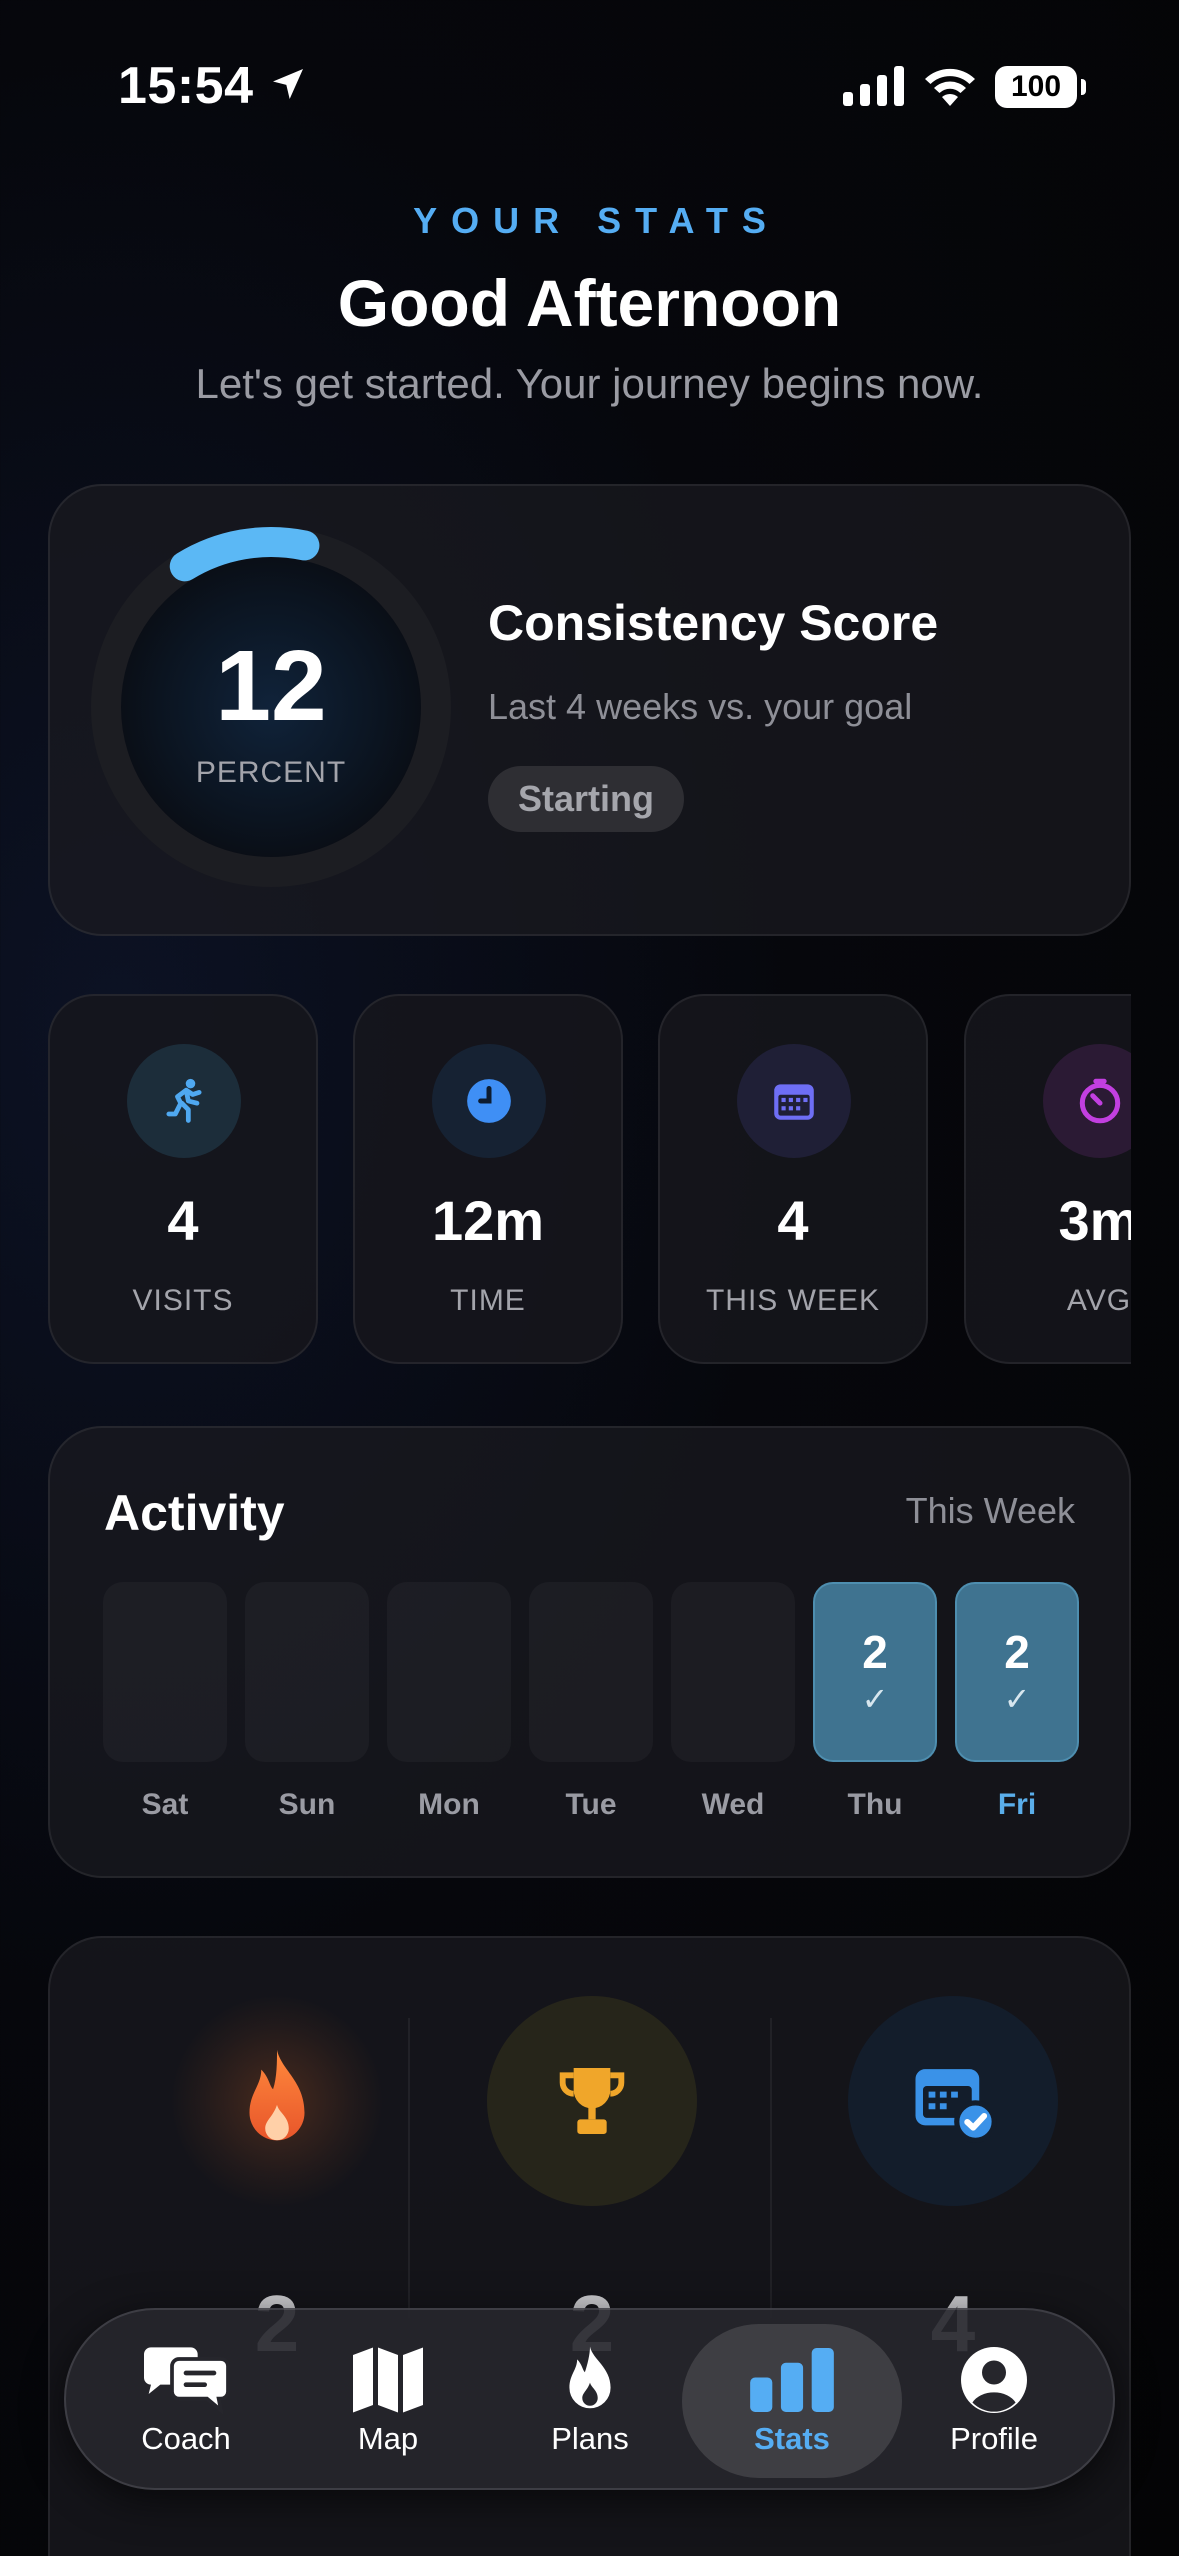  What do you see at coordinates (488, 1179) in the screenshot?
I see `stat-tile-time: 12m TIME` at bounding box center [488, 1179].